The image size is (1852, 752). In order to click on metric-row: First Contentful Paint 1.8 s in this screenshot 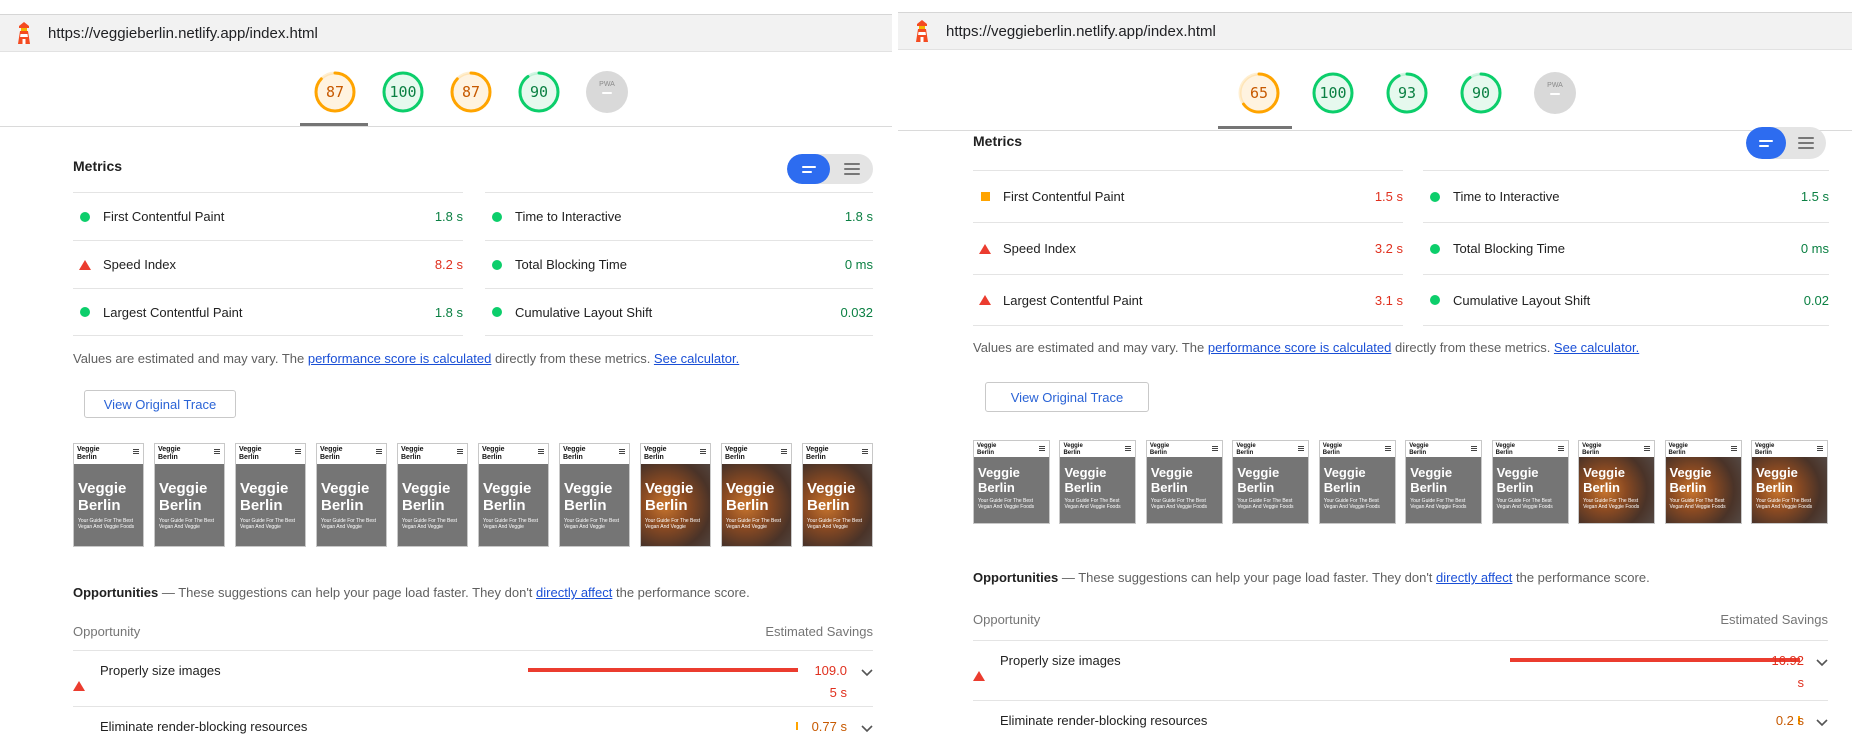, I will do `click(268, 216)`.